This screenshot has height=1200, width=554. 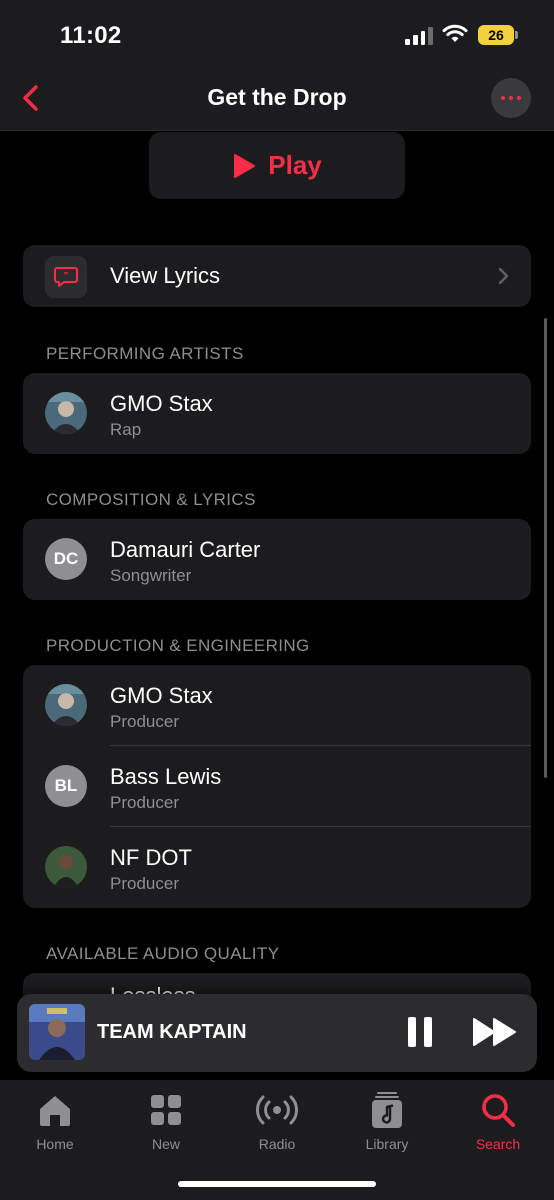 I want to click on artist-name: NF DOT, so click(x=151, y=857).